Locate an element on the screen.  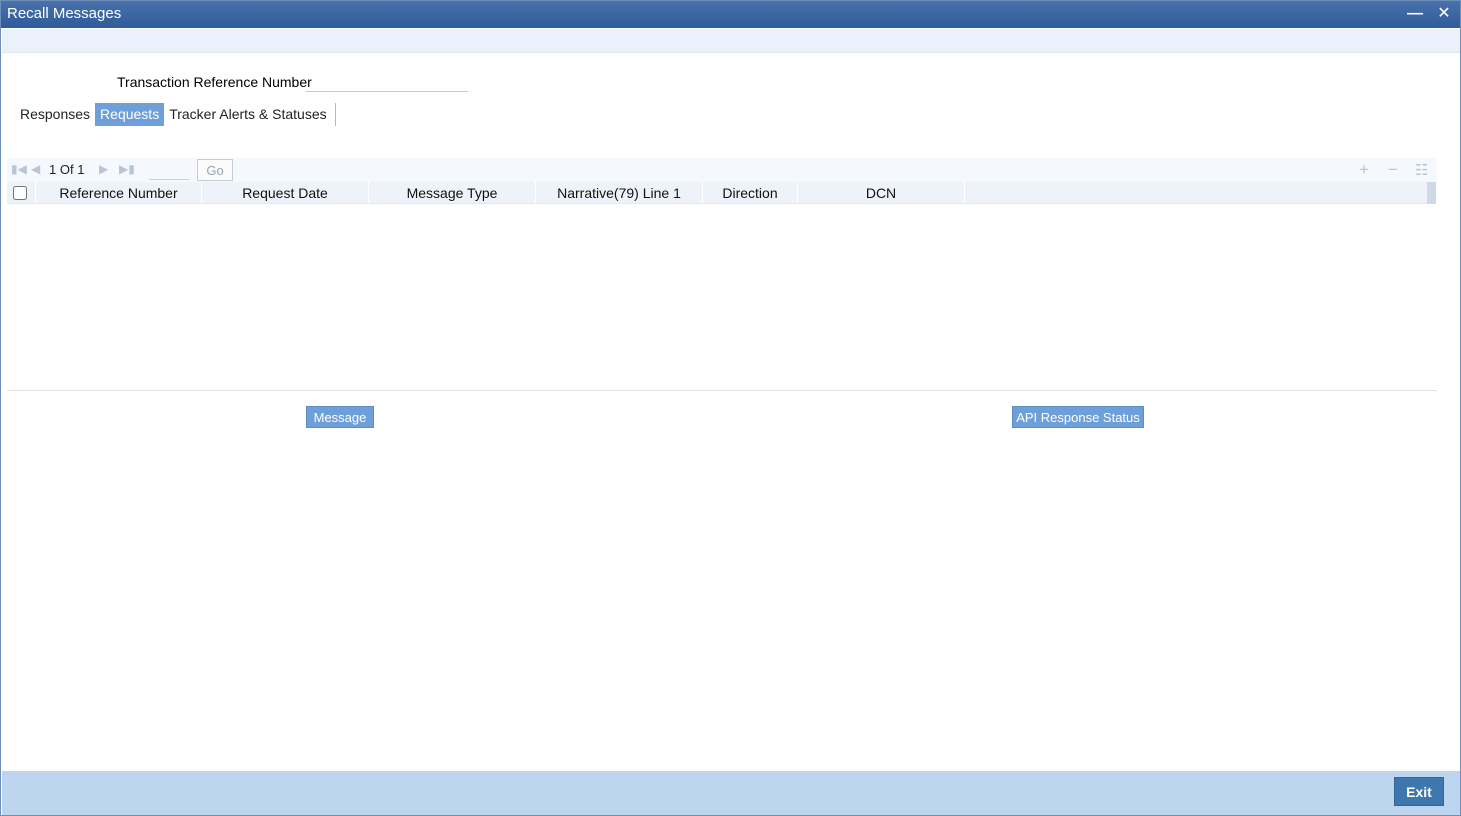
next-page-icon: ▶ is located at coordinates (103, 169).